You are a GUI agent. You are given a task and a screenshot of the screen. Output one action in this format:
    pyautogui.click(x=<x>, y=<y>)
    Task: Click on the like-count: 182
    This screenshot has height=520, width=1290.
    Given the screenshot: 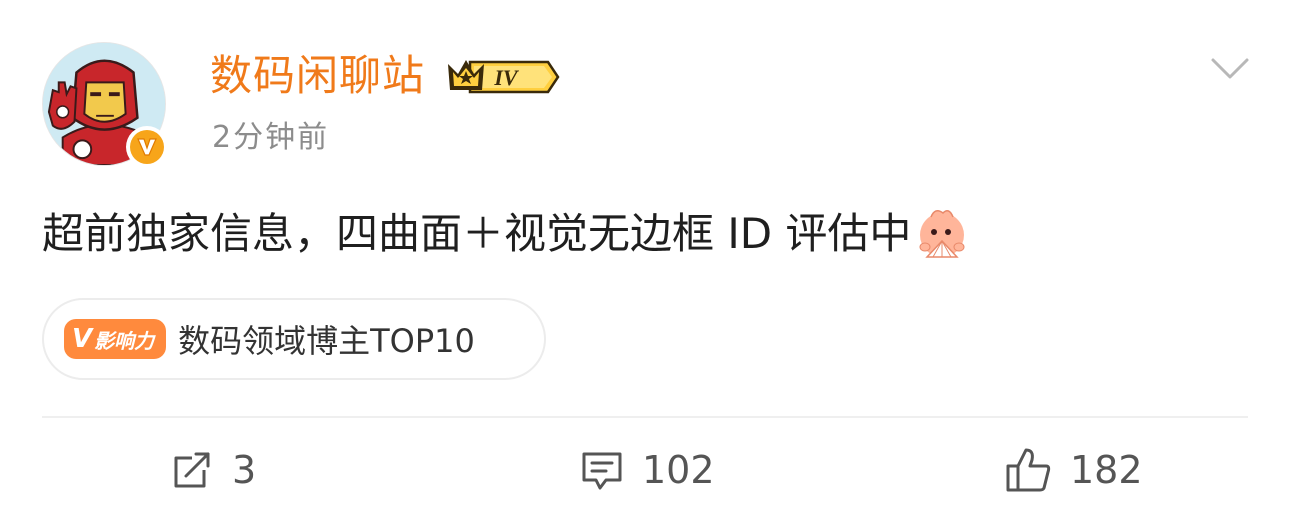 What is the action you would take?
    pyautogui.click(x=1106, y=470)
    